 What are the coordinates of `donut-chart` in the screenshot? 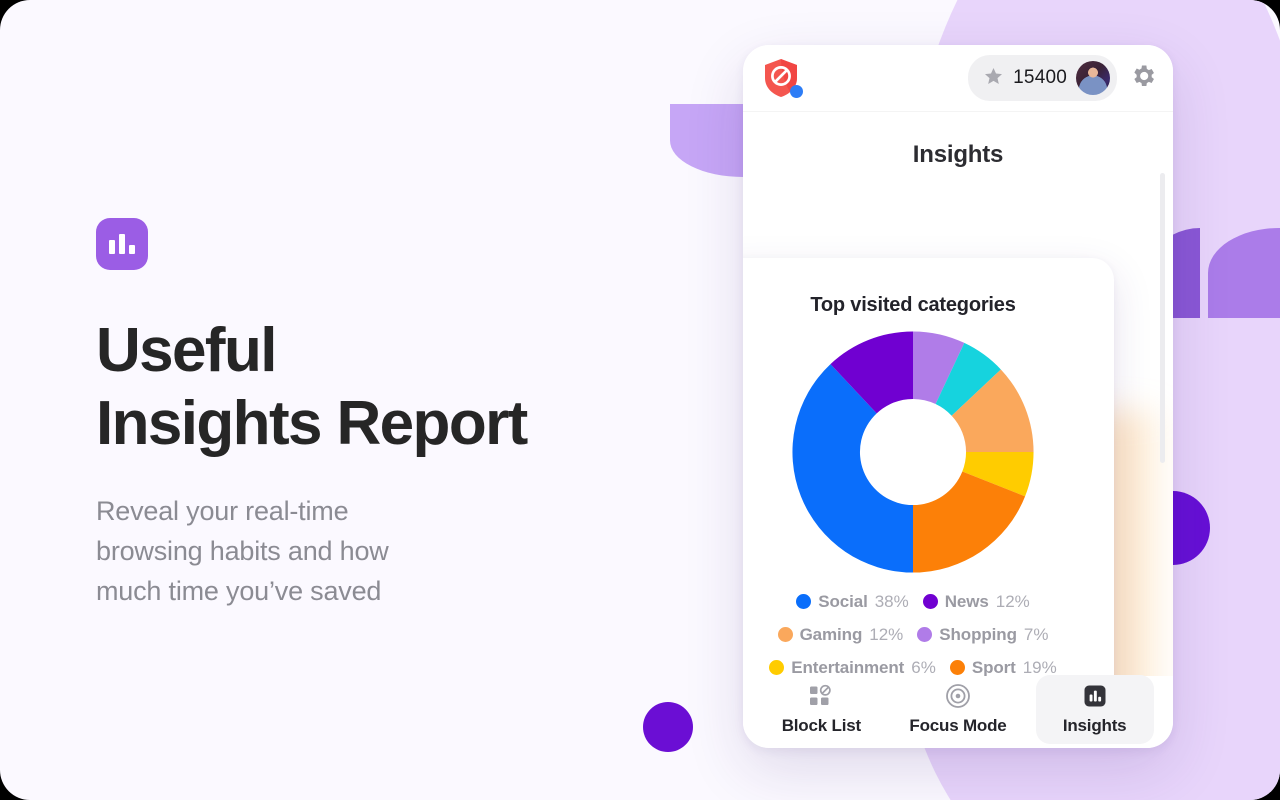 It's located at (928, 452).